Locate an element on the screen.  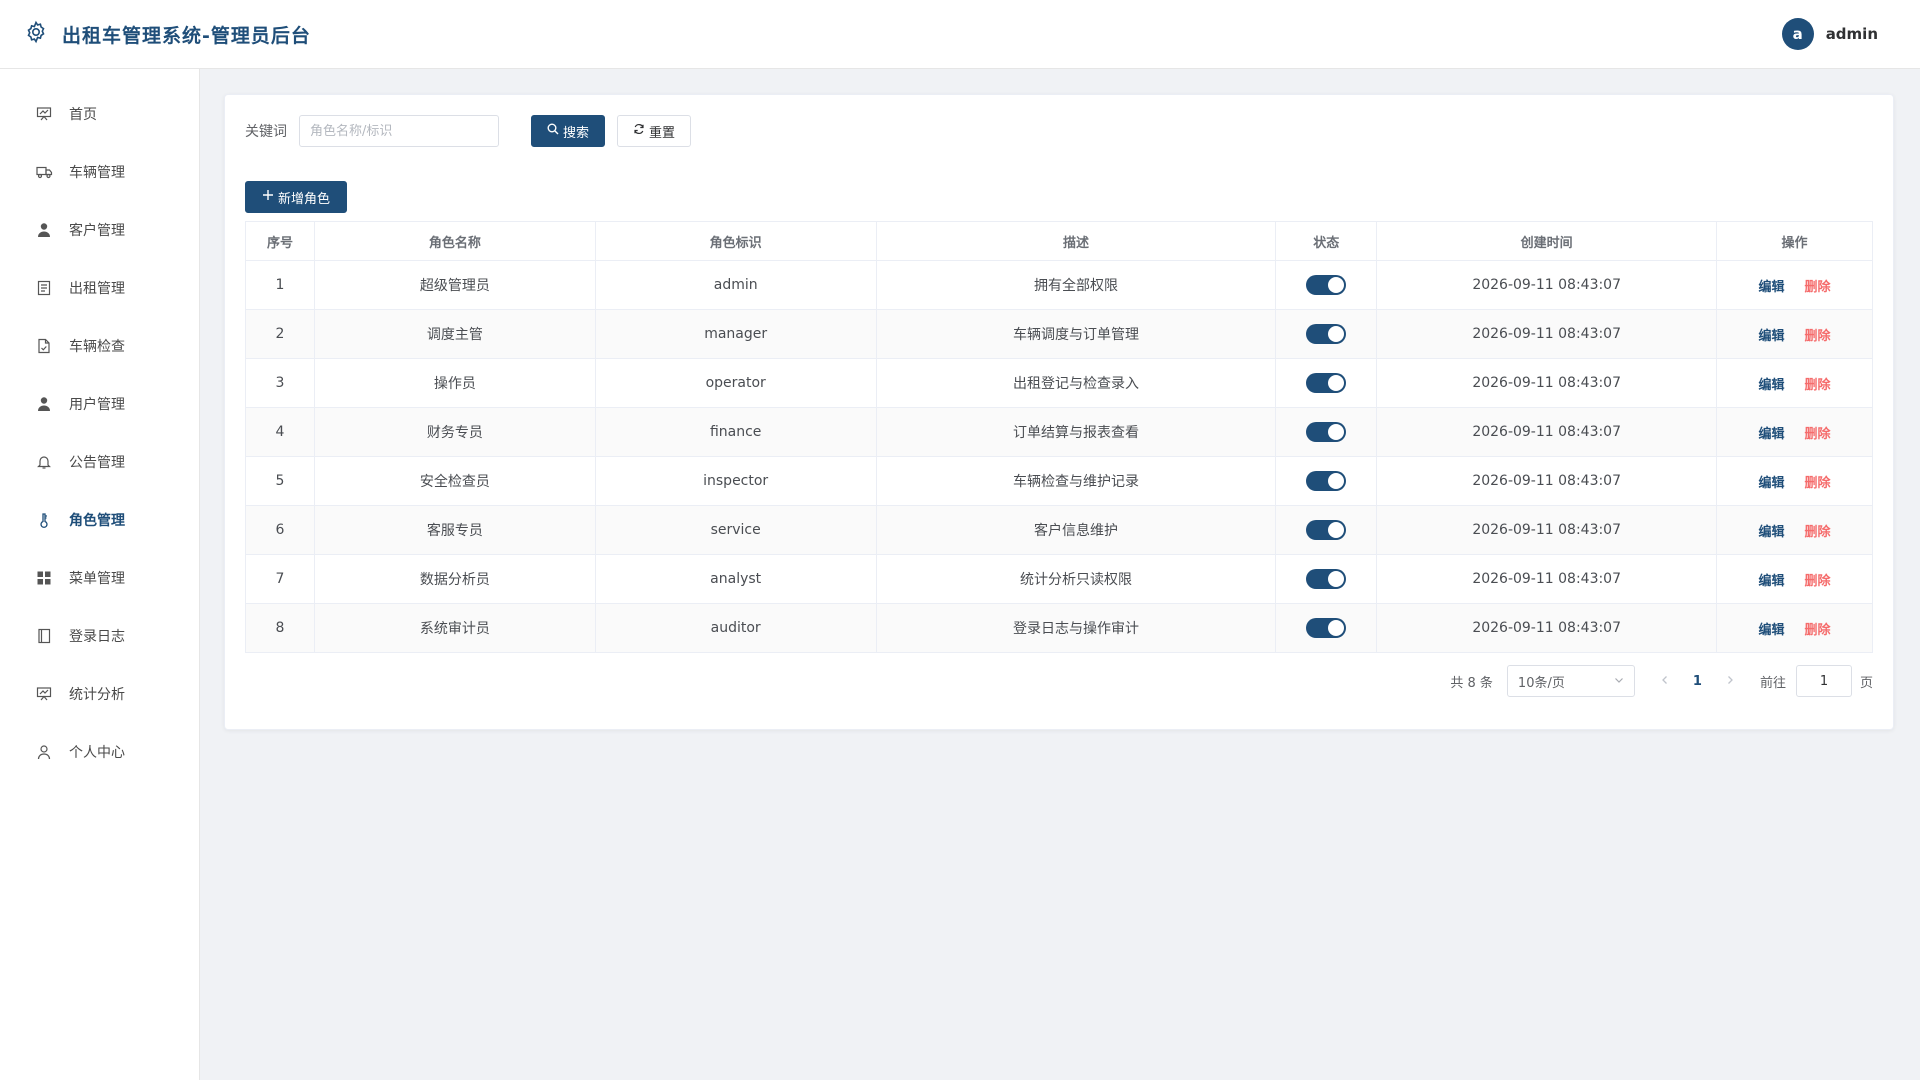
role-description: 统计分析只读权限 is located at coordinates (1076, 579).